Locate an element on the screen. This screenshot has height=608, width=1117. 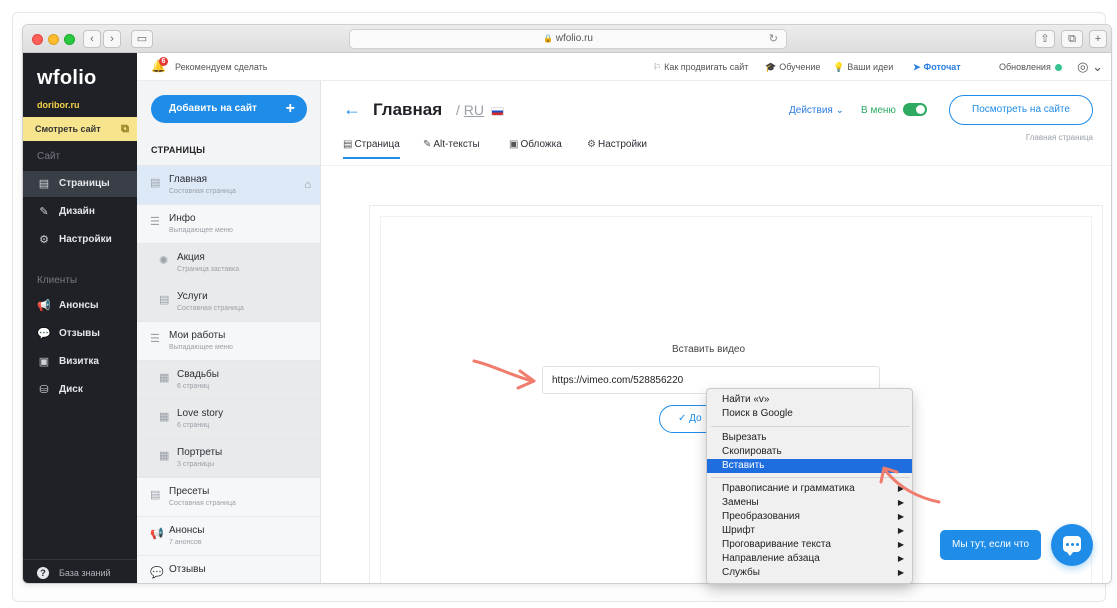
photochat-link: ➤ Фоточат is located at coordinates (937, 67).